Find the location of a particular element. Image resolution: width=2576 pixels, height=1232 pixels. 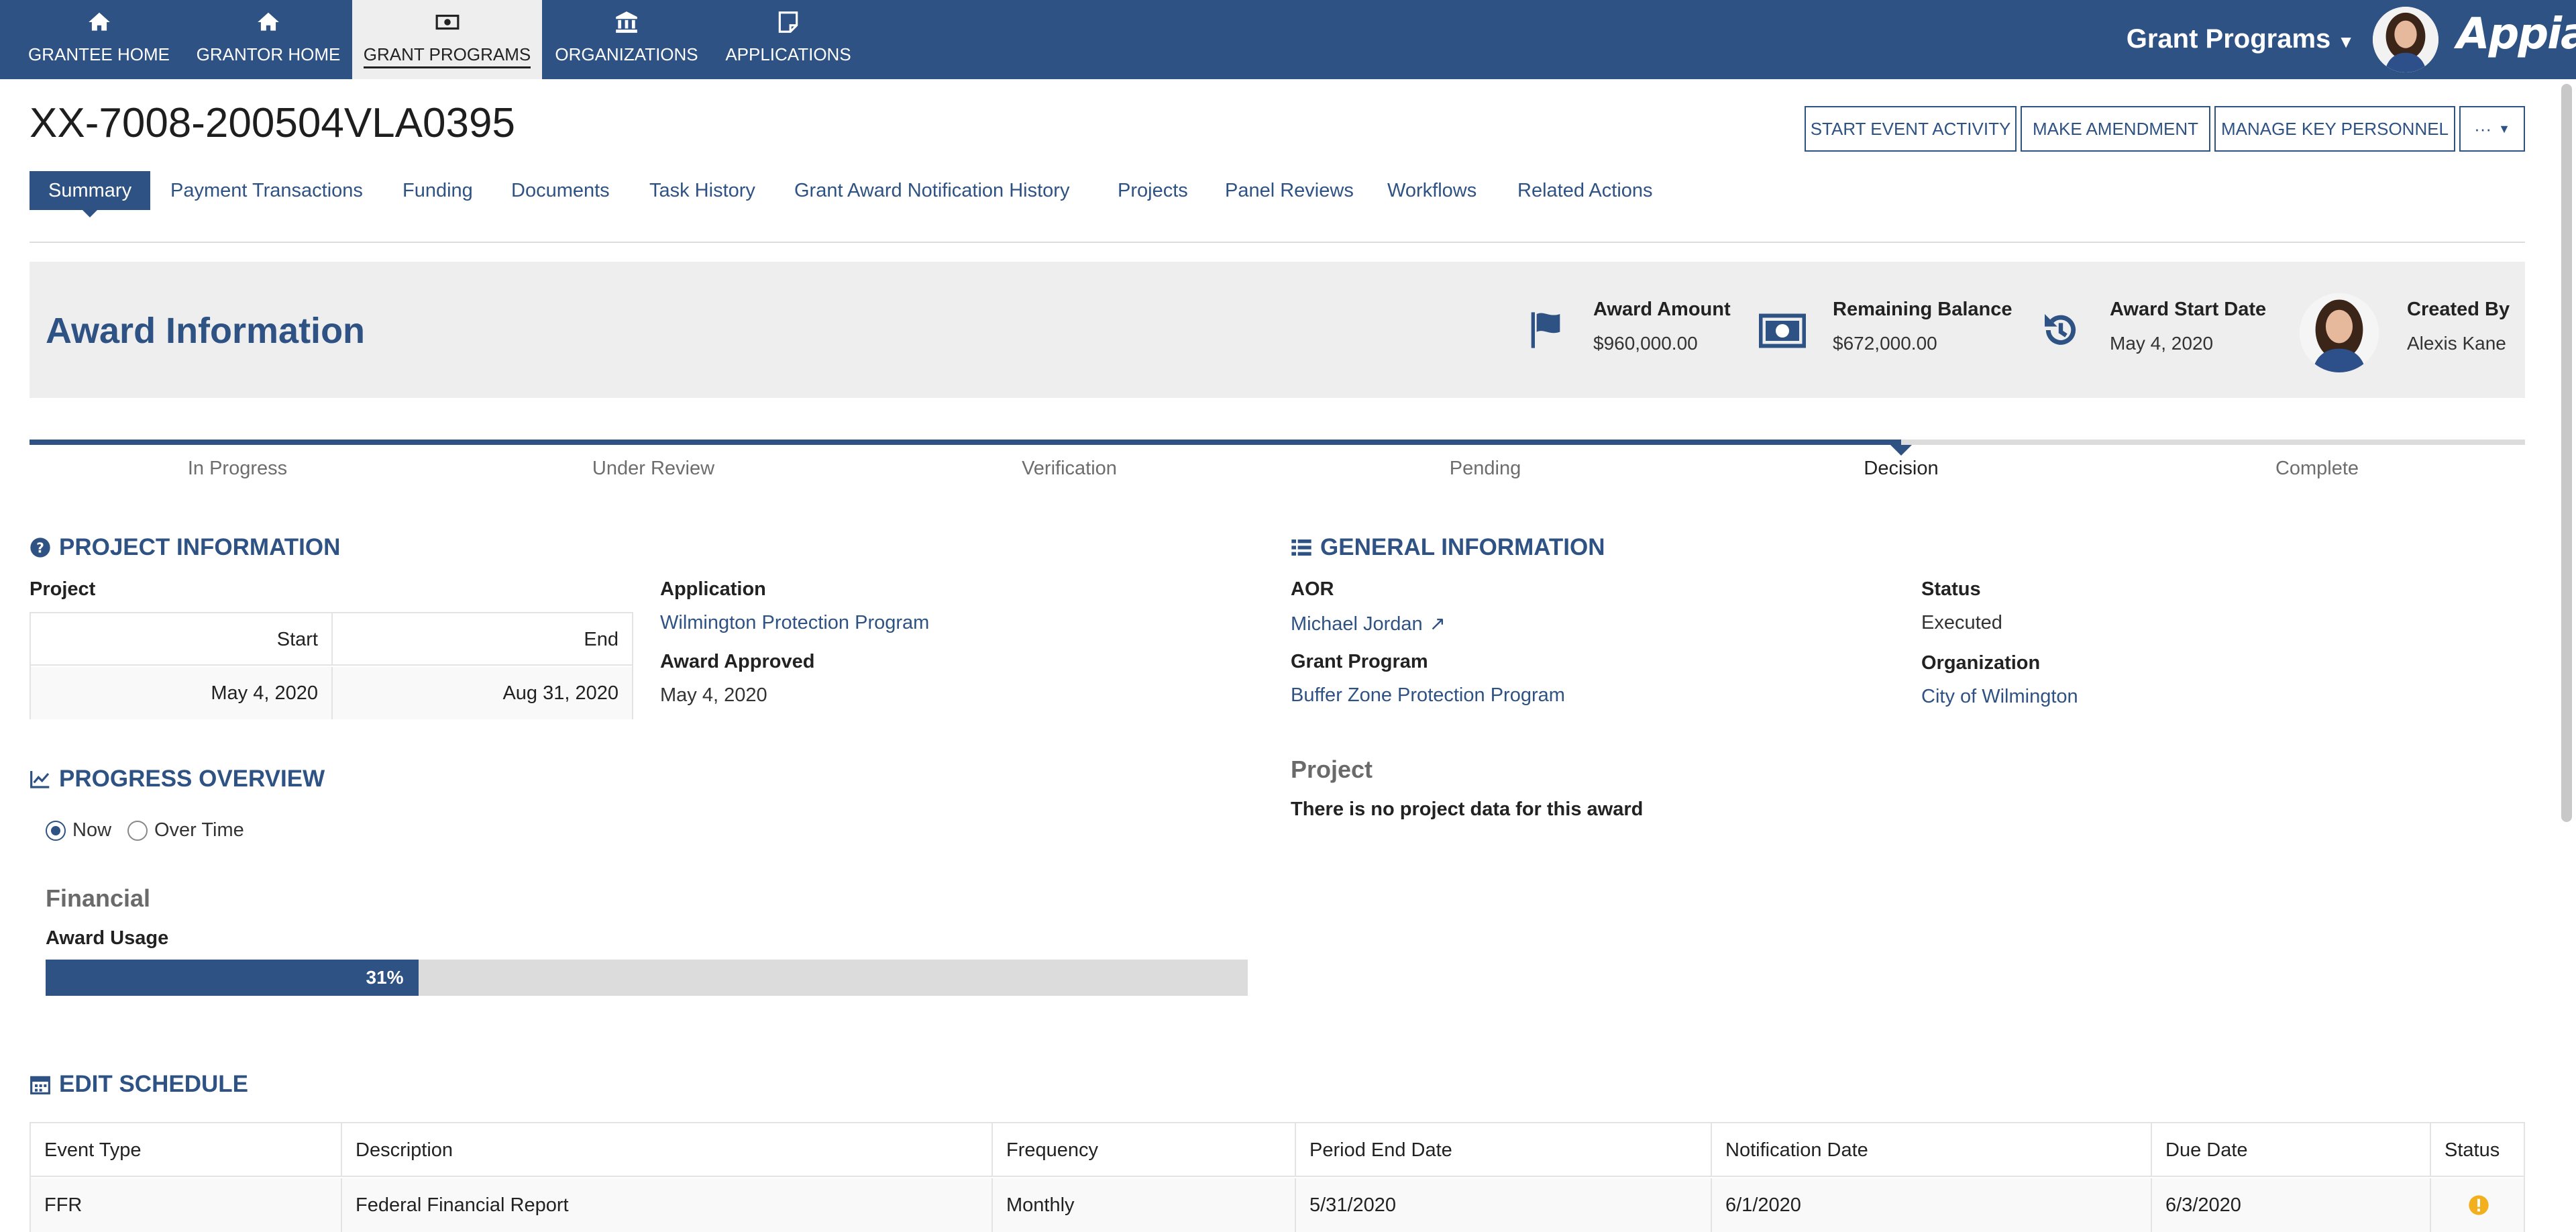

award-start-date-label: Award Start Date is located at coordinates (2188, 309).